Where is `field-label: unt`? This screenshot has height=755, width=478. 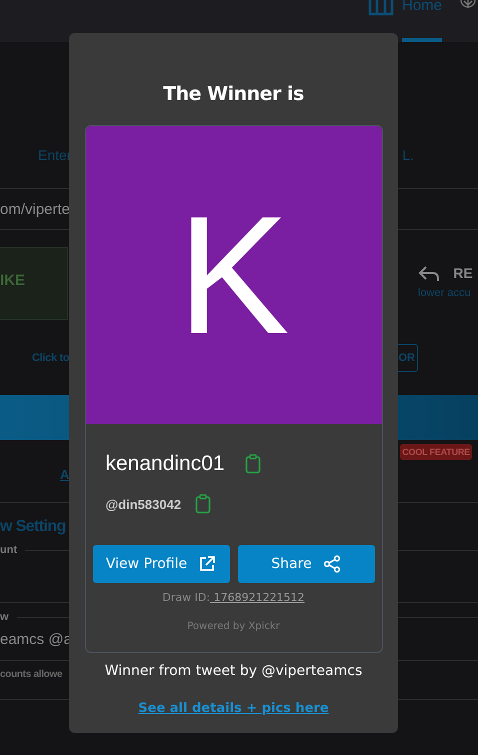 field-label: unt is located at coordinates (9, 550).